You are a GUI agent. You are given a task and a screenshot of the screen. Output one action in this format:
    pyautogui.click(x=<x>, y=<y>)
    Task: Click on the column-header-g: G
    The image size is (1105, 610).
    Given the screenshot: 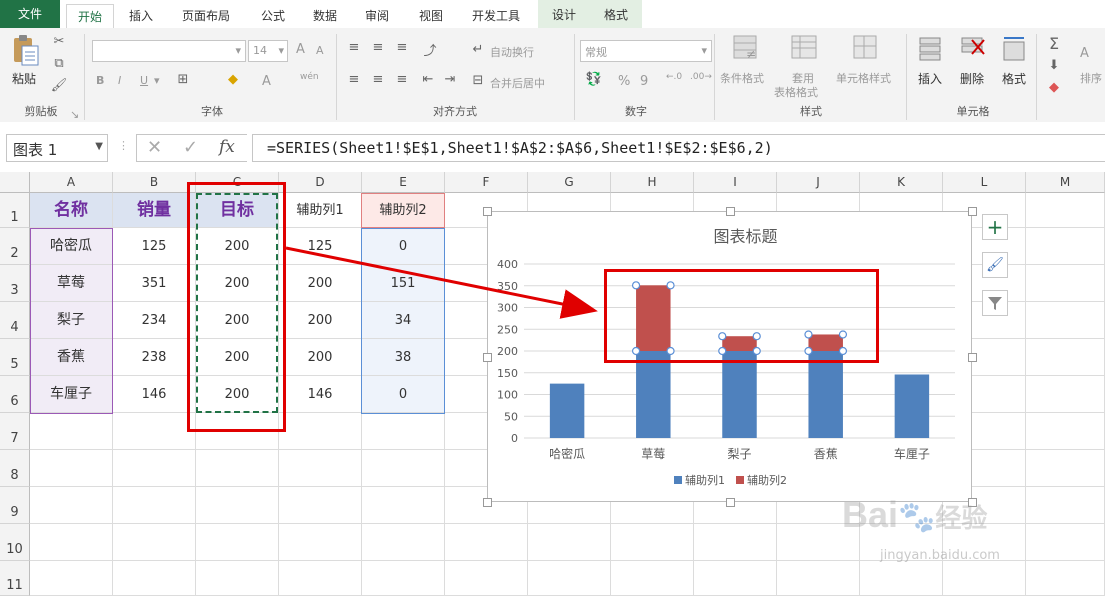 What is the action you would take?
    pyautogui.click(x=569, y=182)
    